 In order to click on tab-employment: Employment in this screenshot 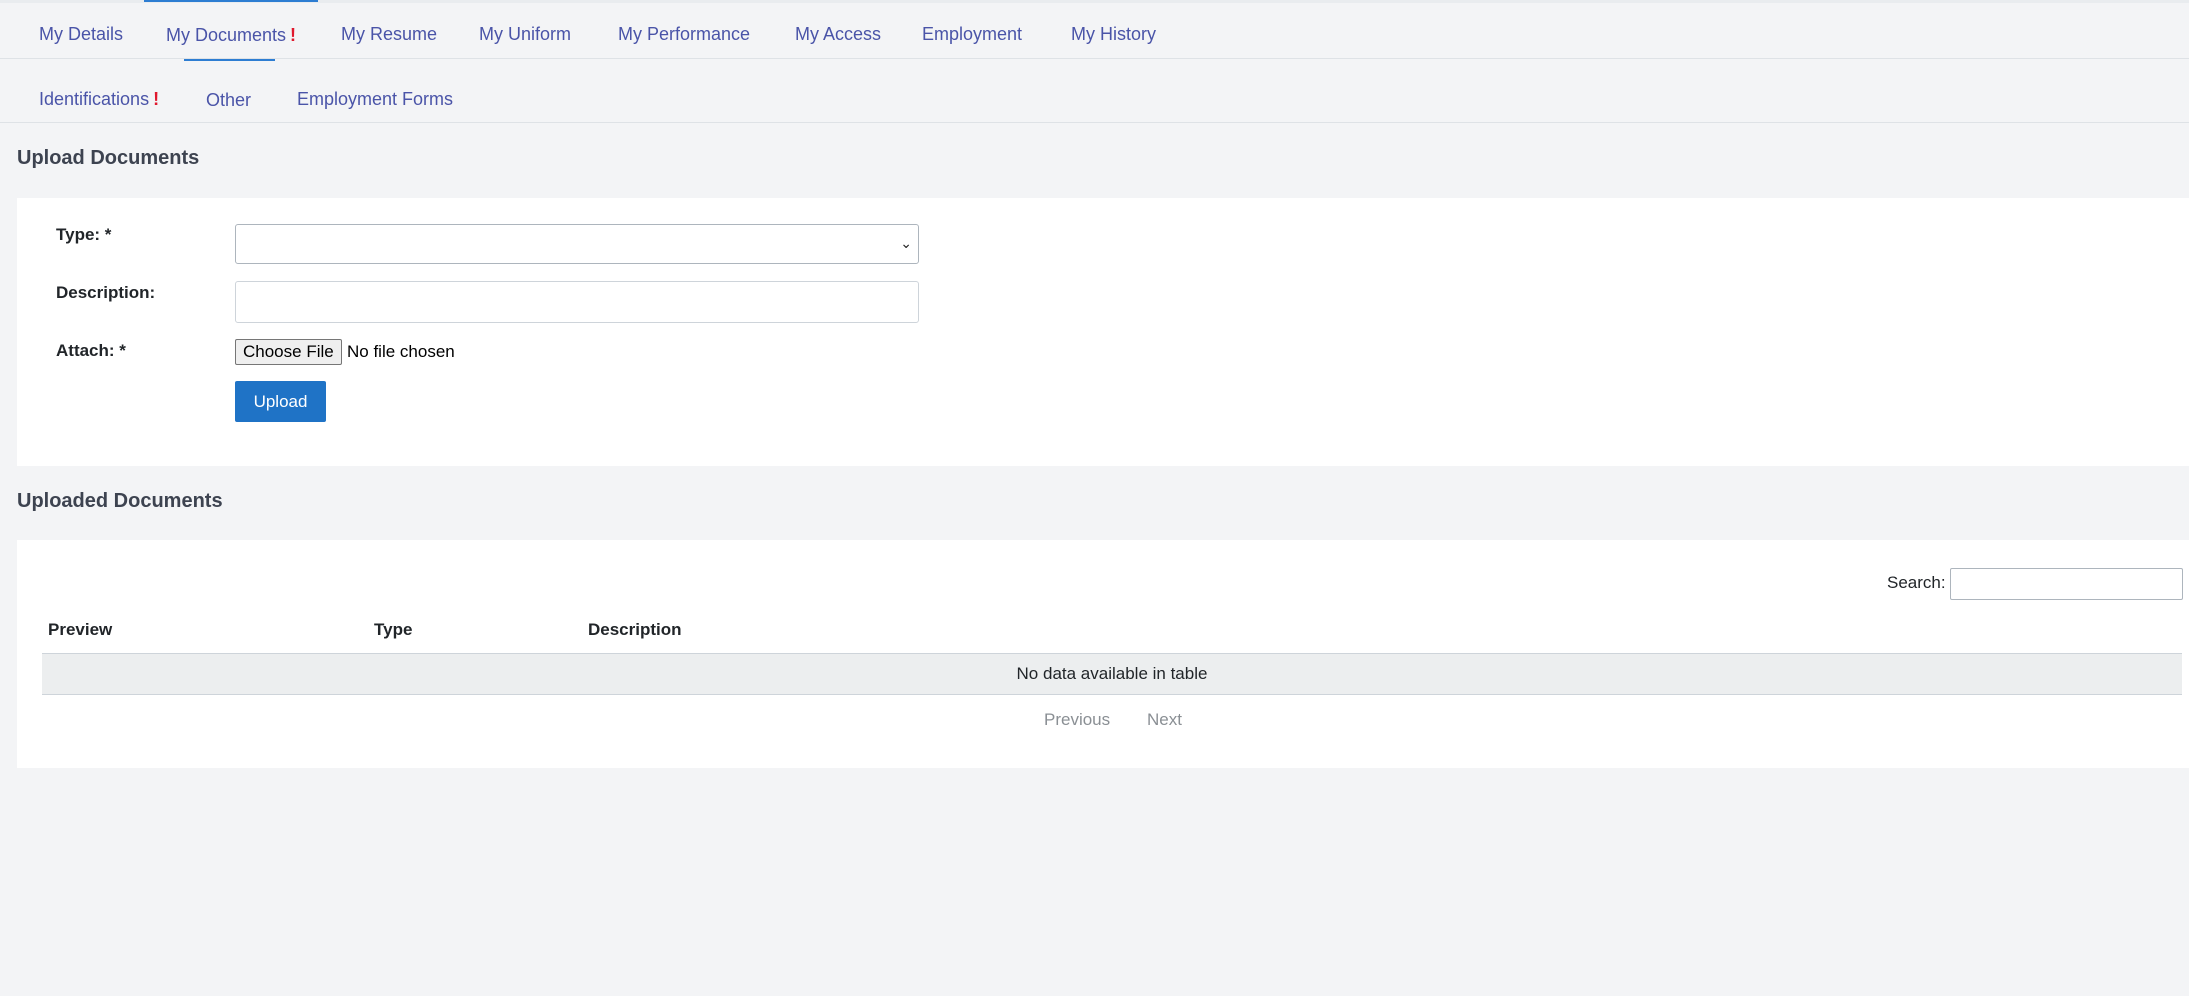, I will do `click(972, 29)`.